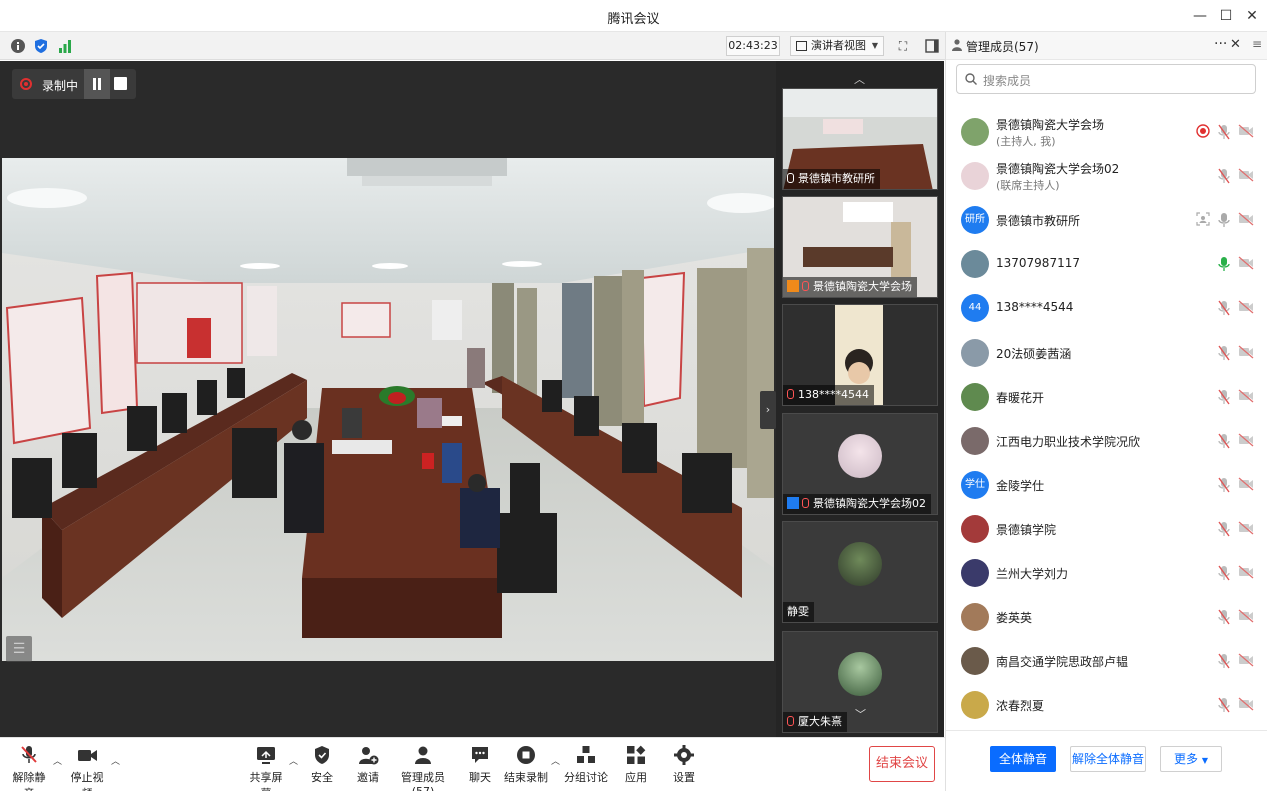  I want to click on view-mode-select: 演讲者视图 ▼, so click(837, 46).